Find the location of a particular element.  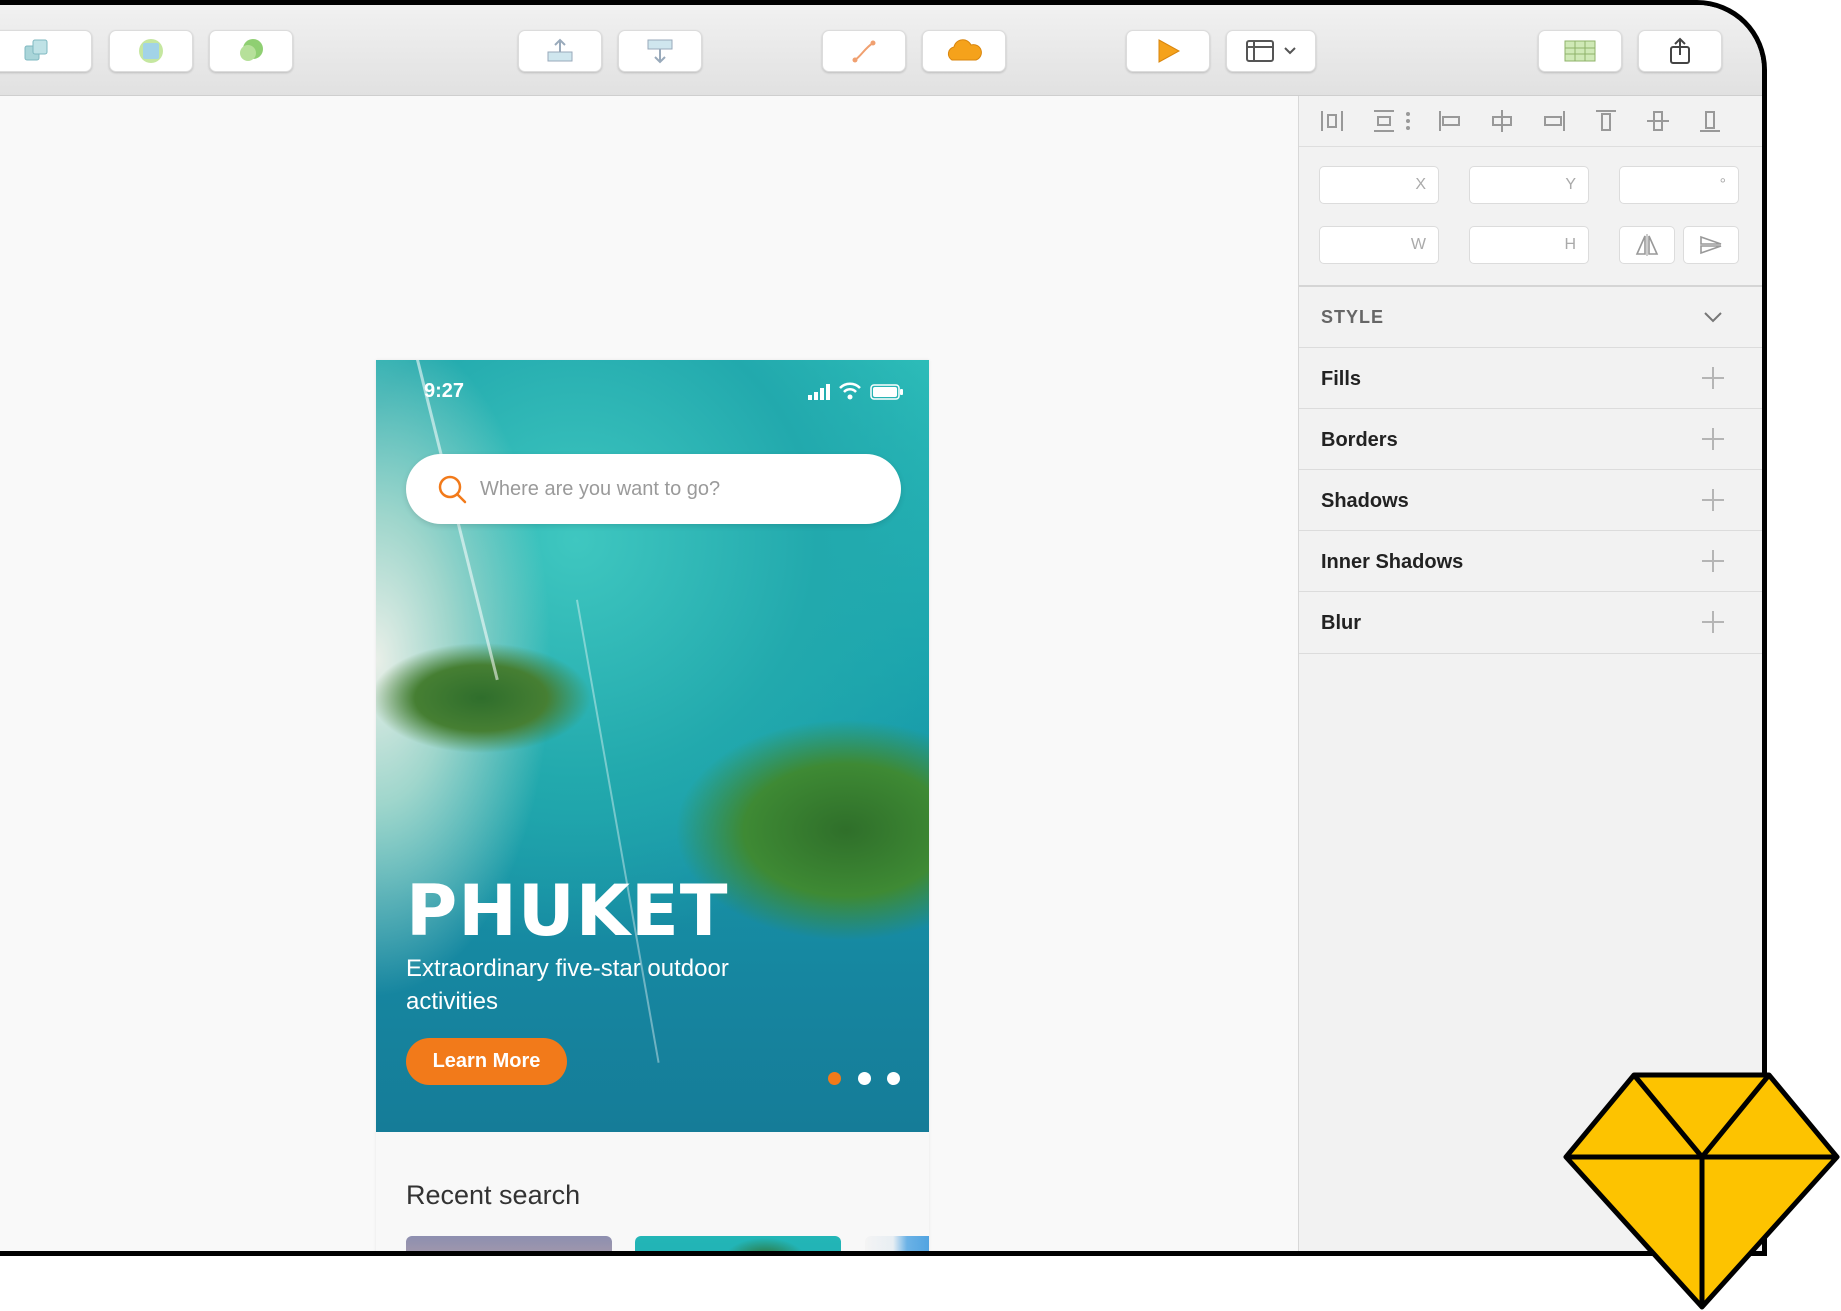

cloud-icon is located at coordinates (964, 50).